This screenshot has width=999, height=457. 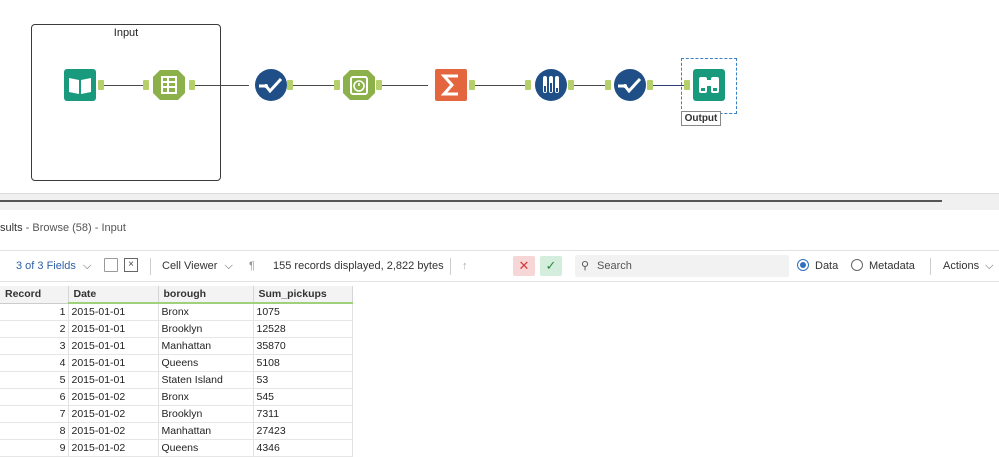 I want to click on input-data-tool, so click(x=80, y=85).